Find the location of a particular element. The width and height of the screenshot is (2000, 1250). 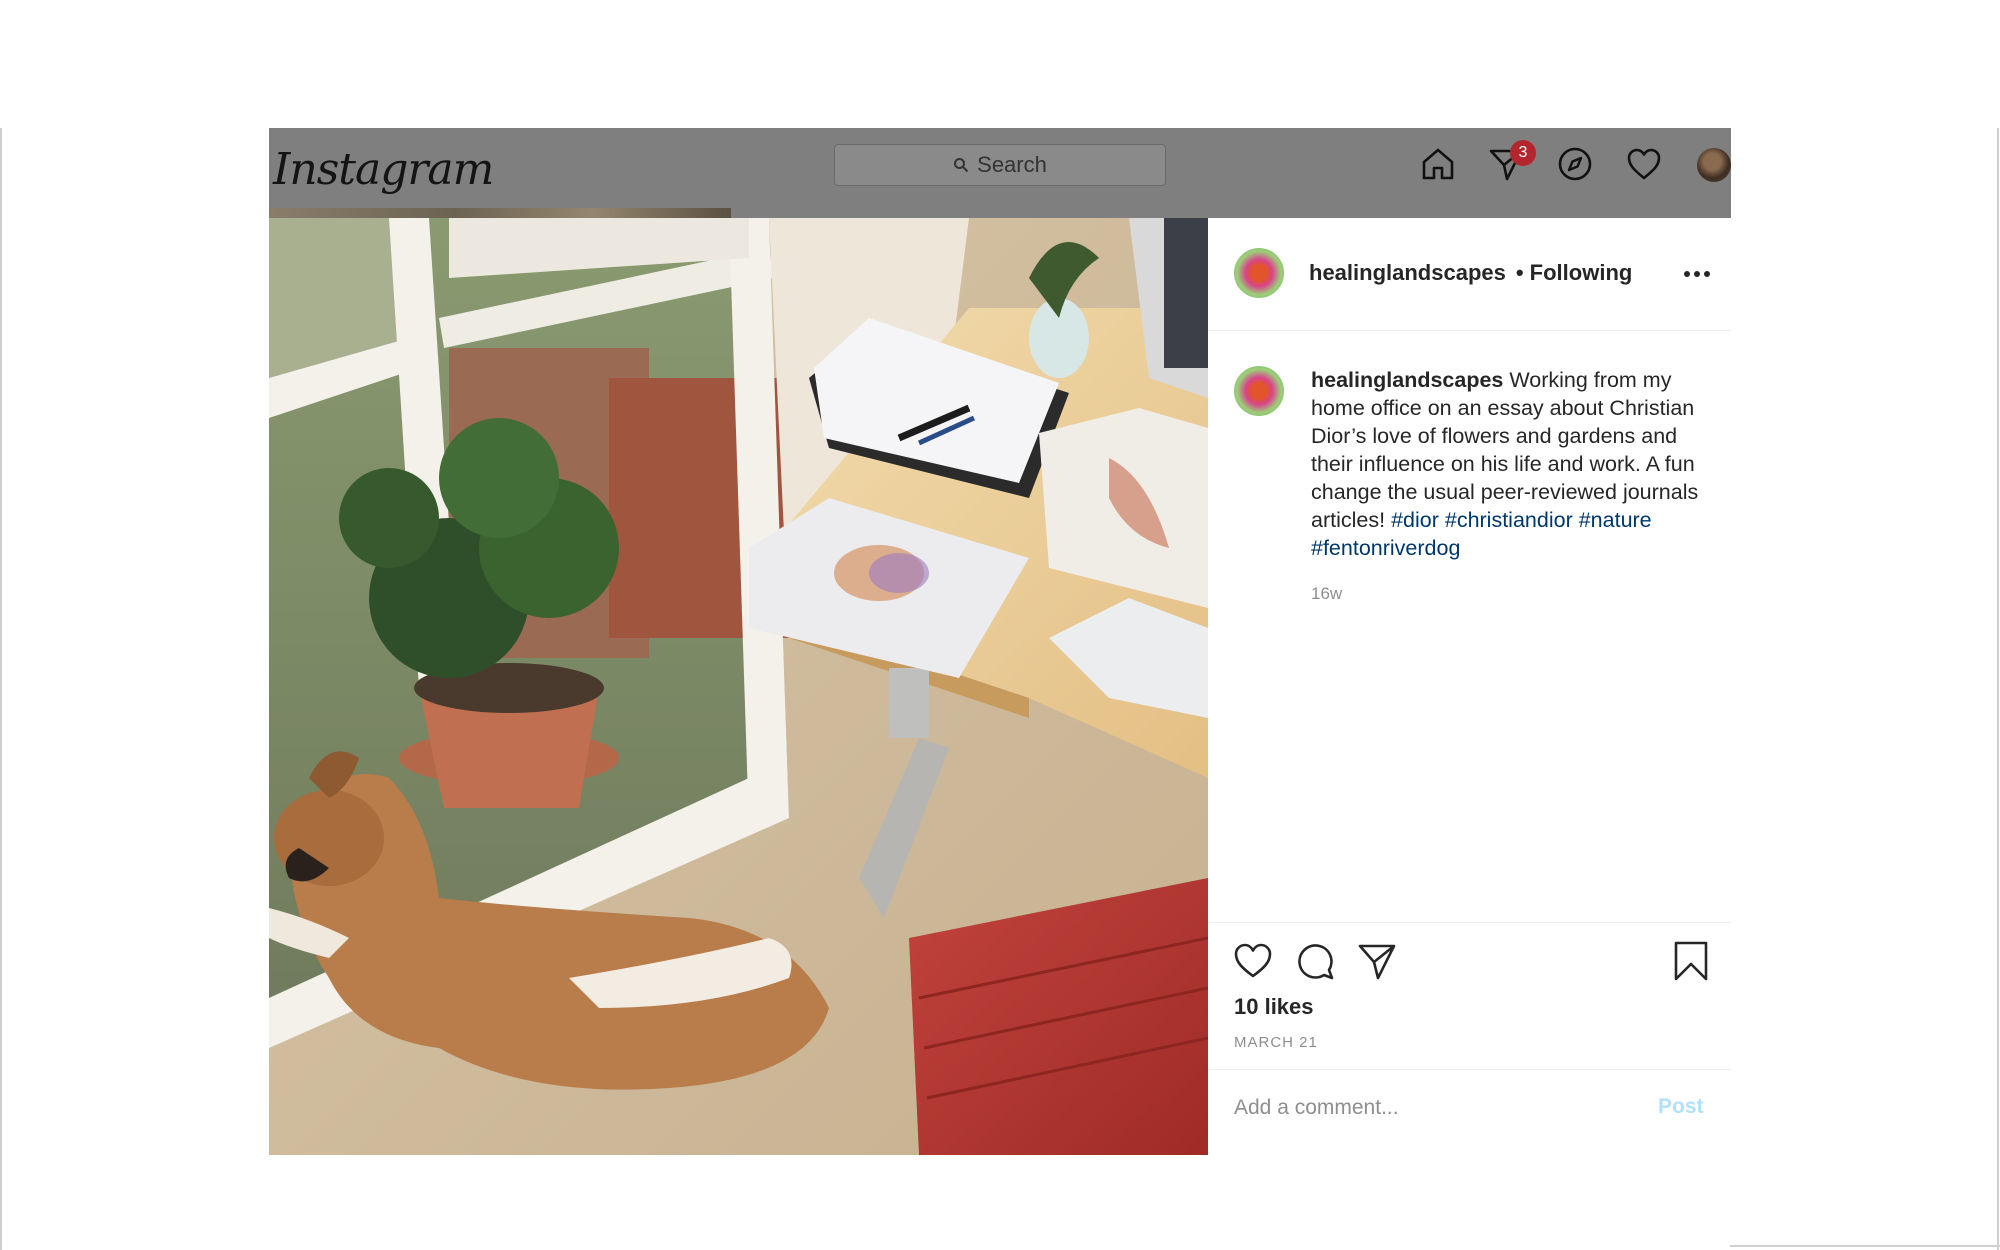

caption-timestamp: 16w is located at coordinates (1326, 594).